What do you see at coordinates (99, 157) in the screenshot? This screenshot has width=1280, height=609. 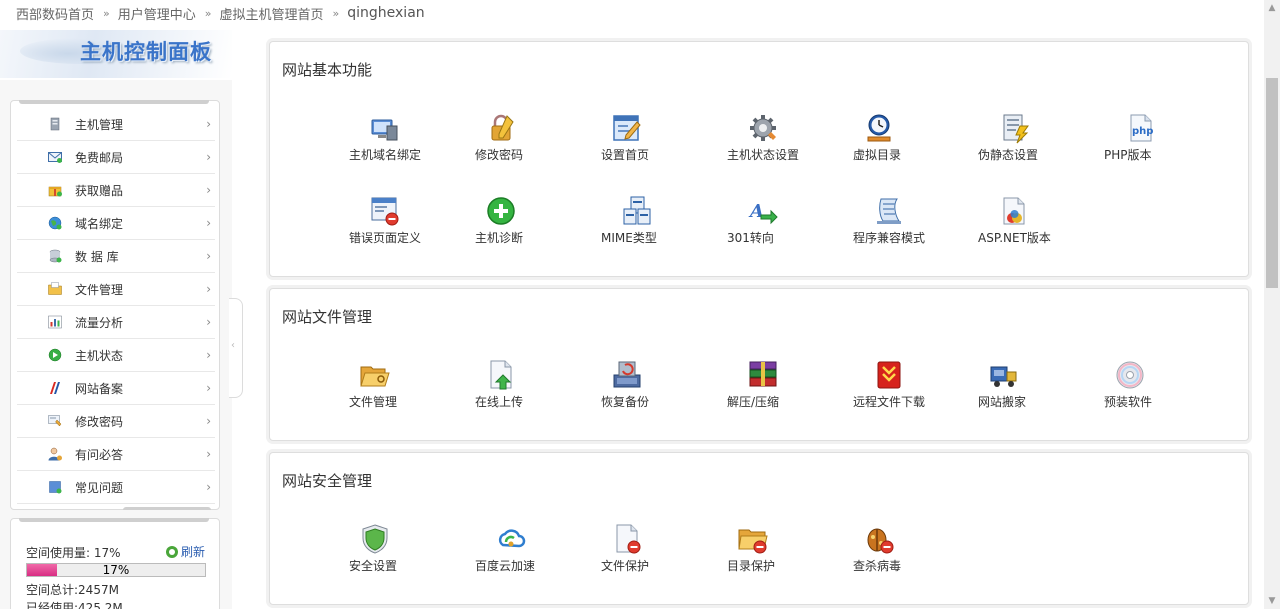 I see `sidebar-item-label: 免费邮局` at bounding box center [99, 157].